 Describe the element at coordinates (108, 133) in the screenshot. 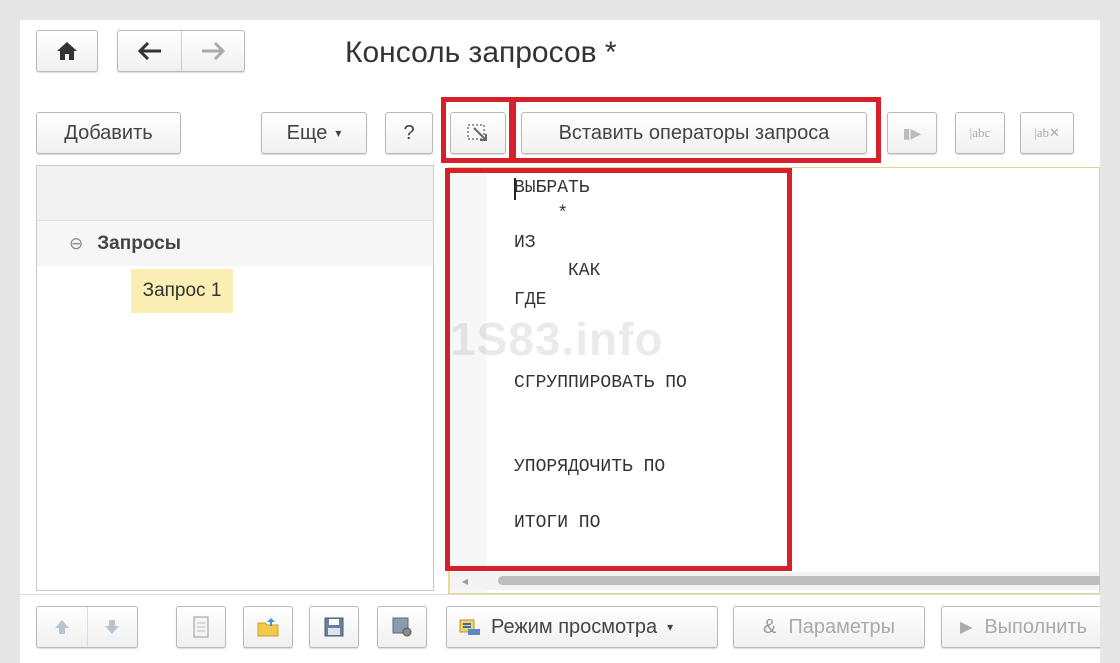

I see `add-button: Добавить` at that location.